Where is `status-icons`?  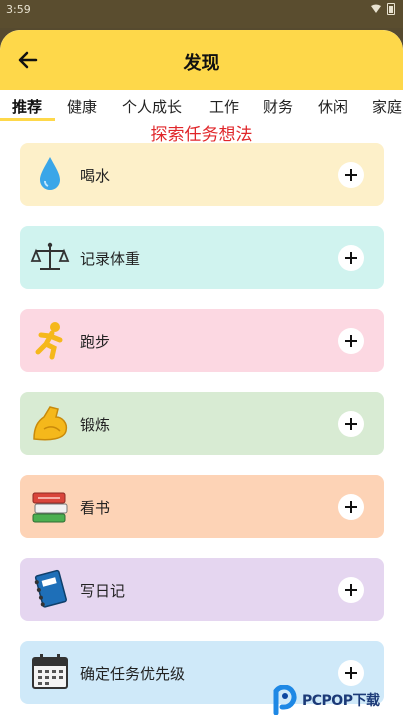
status-icons is located at coordinates (383, 9).